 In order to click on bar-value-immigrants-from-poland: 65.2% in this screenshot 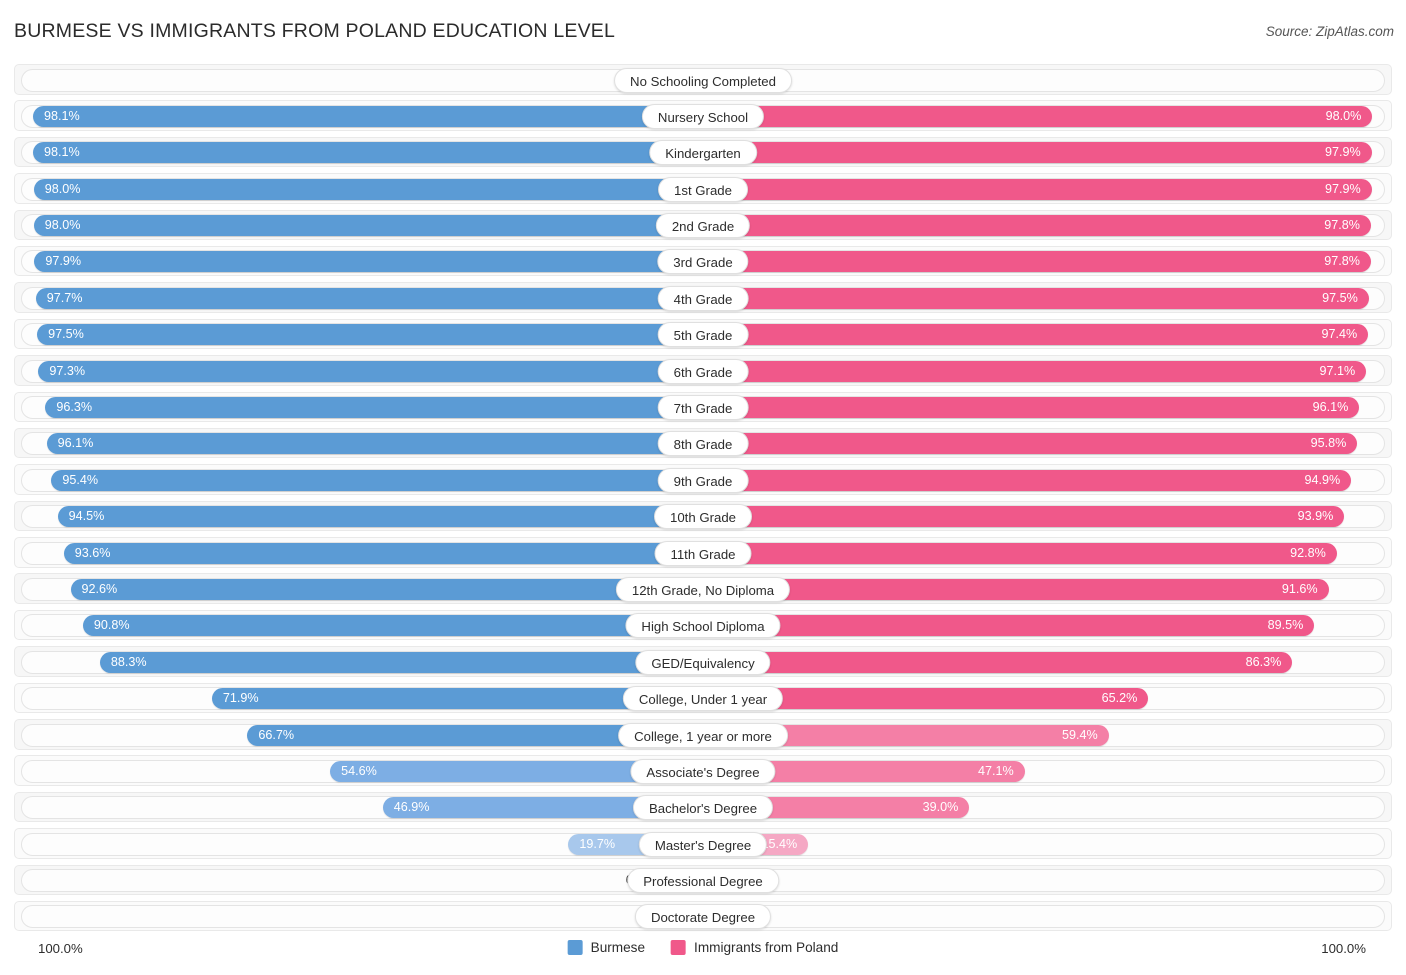, I will do `click(1119, 698)`.